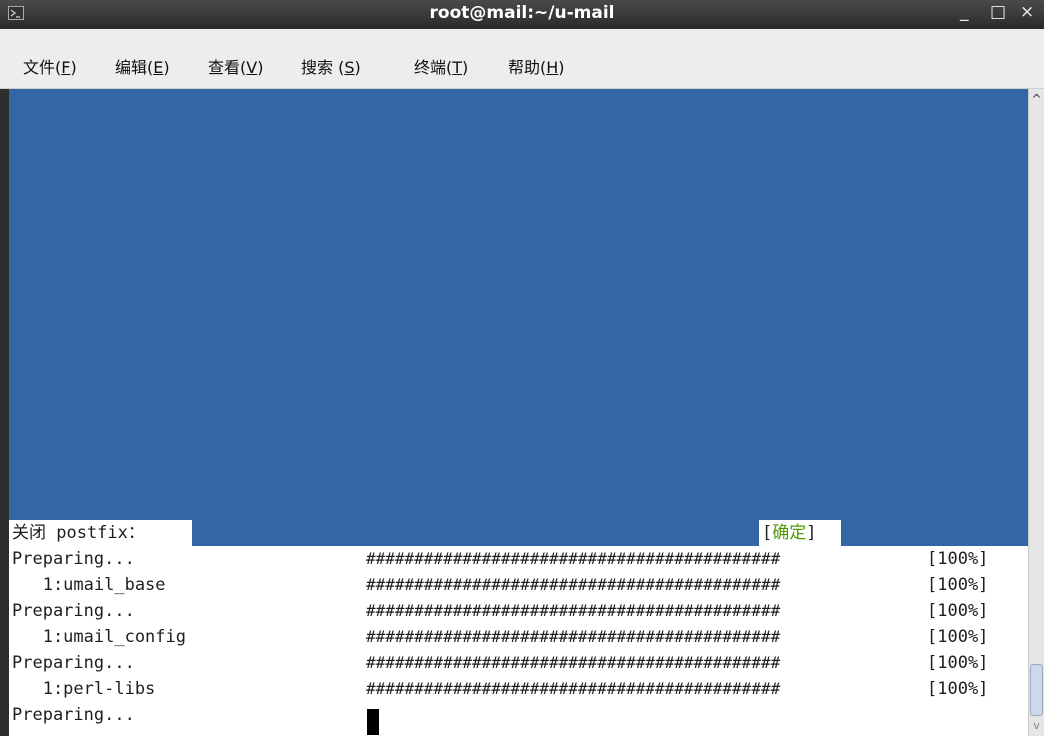 Image resolution: width=1044 pixels, height=736 pixels. I want to click on menu-view: 查看(V), so click(235, 66).